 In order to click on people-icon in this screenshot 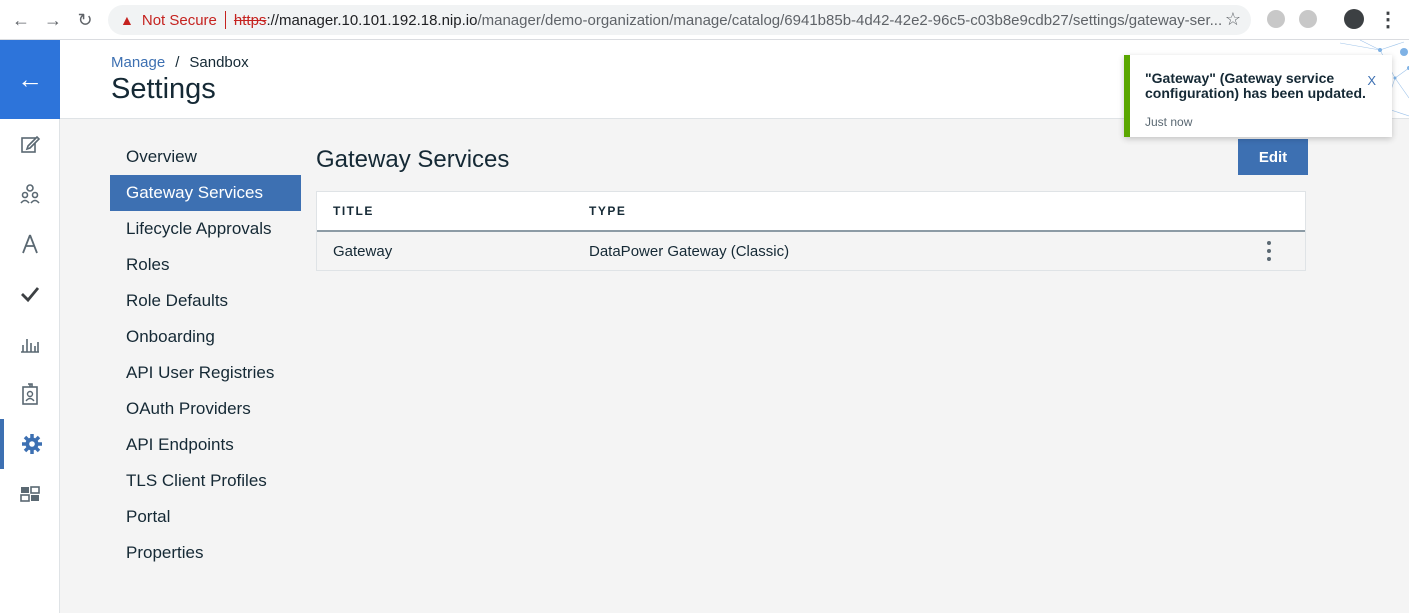, I will do `click(30, 194)`.